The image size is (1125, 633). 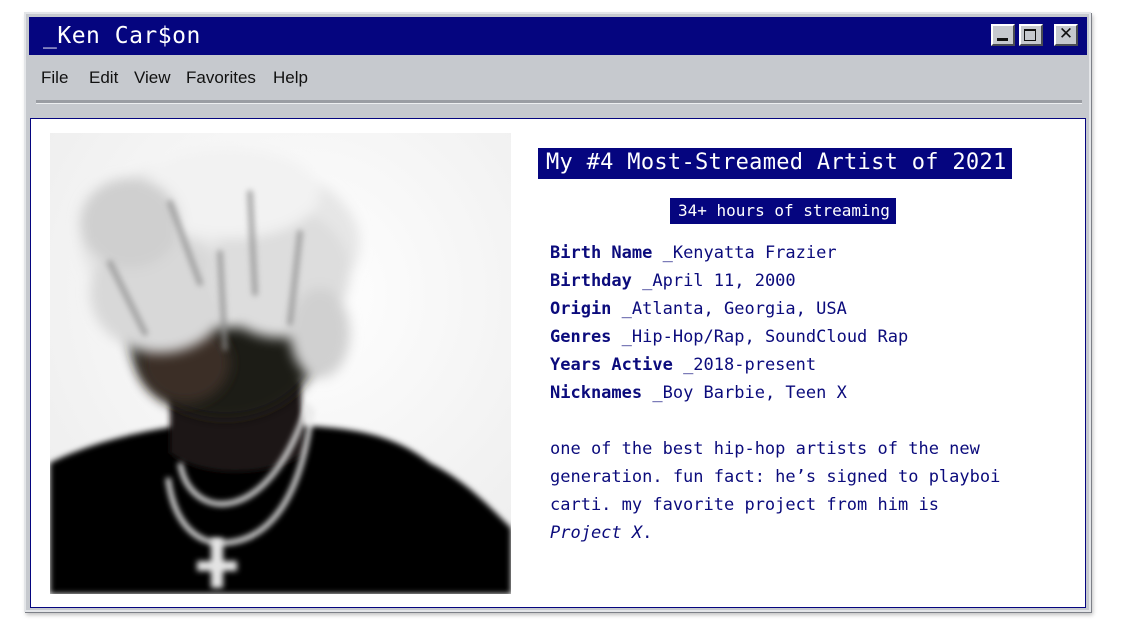 I want to click on window-title: _Ken Car$on, so click(x=122, y=36).